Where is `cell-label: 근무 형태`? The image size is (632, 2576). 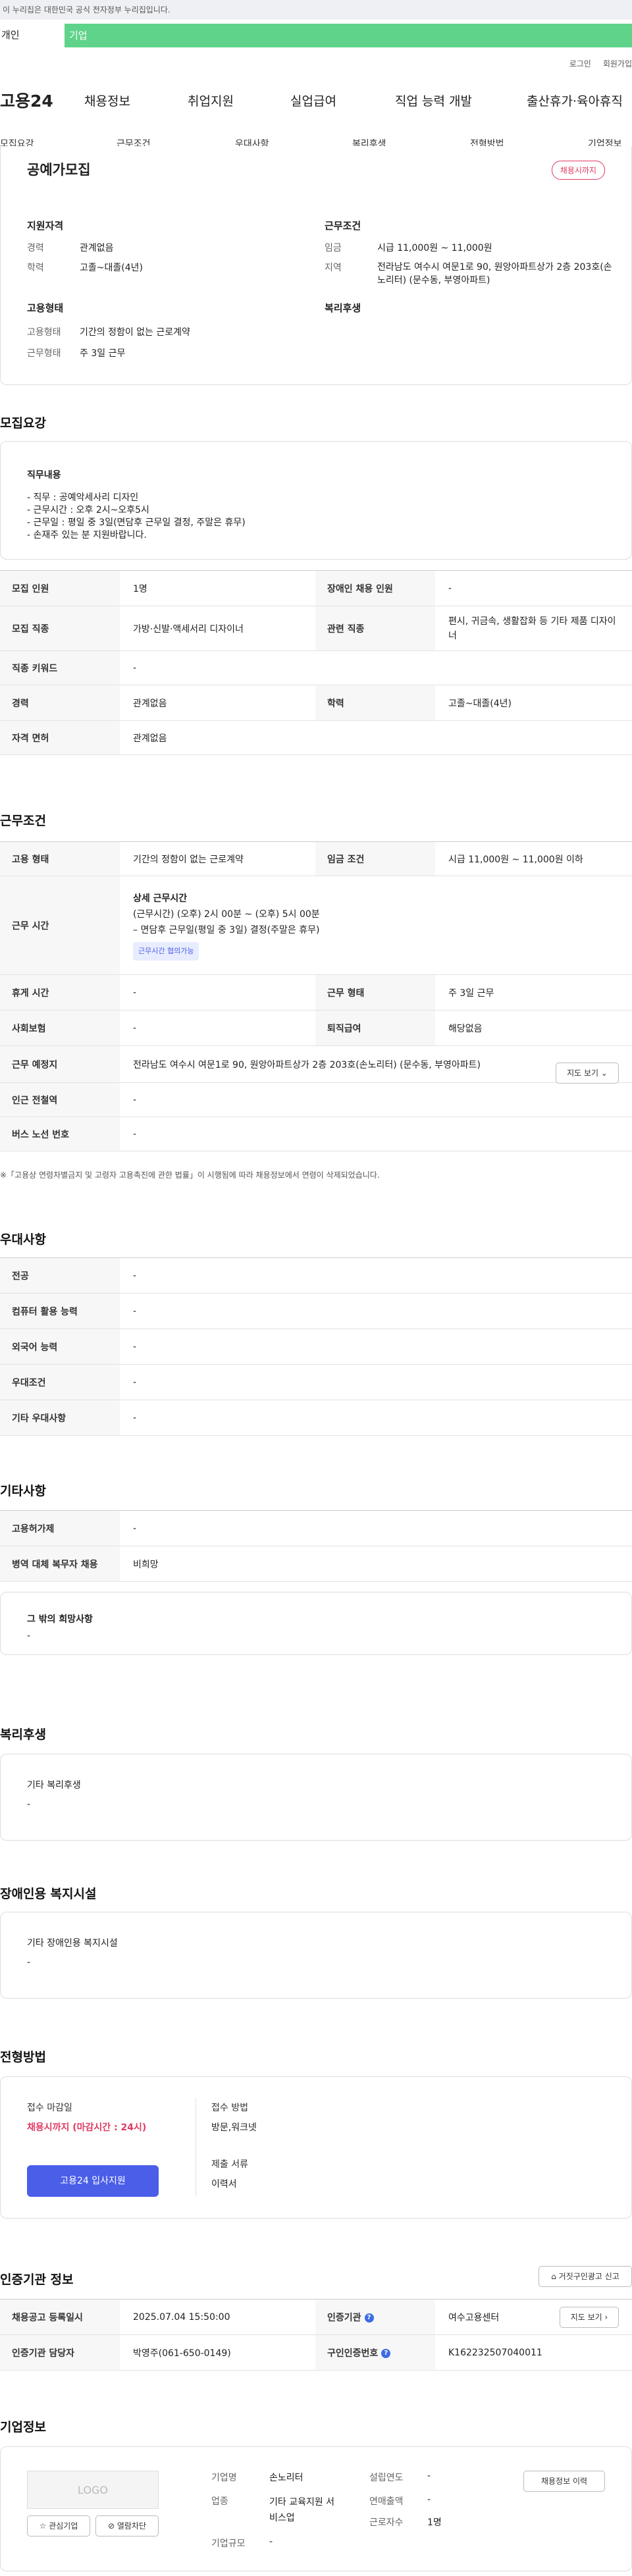 cell-label: 근무 형태 is located at coordinates (375, 992).